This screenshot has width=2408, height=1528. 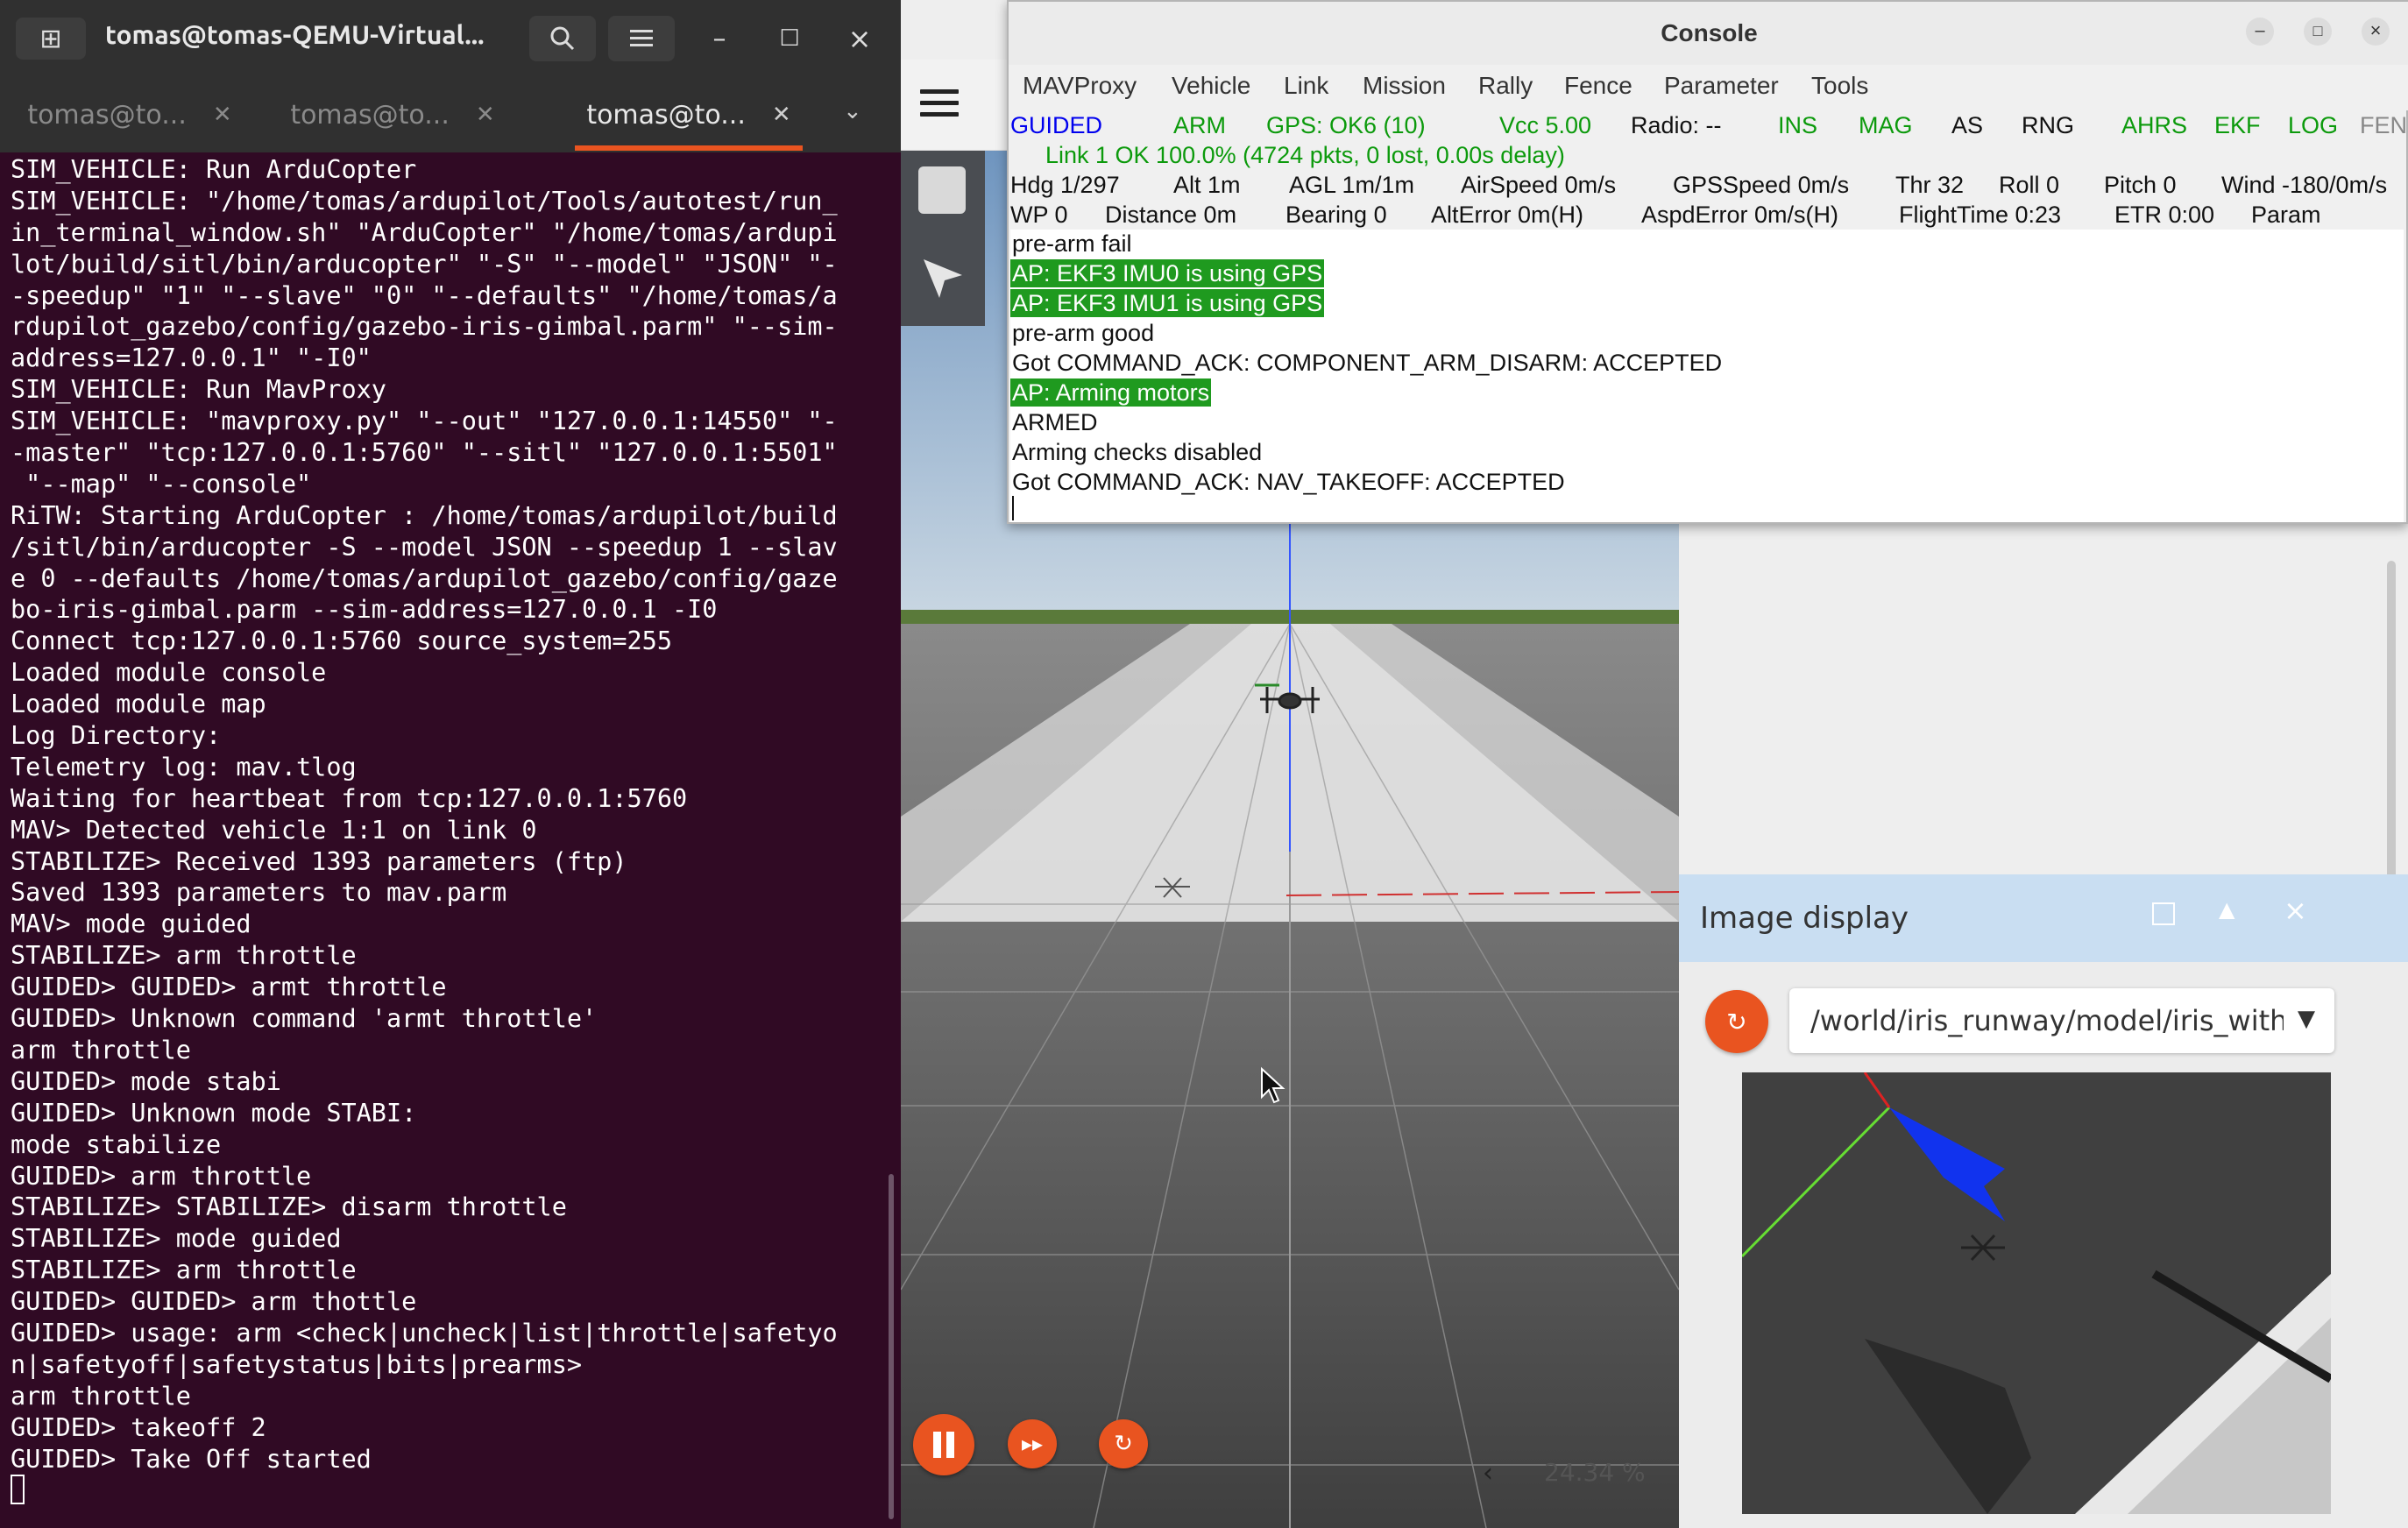 I want to click on terminal-tab-1: tomas@to... ✕, so click(x=130, y=114).